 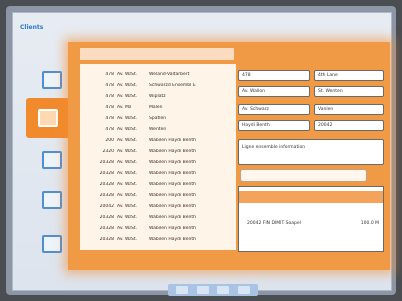 I want to click on list-item: 478Av. WallonSt. Spatlen, so click(x=158, y=118).